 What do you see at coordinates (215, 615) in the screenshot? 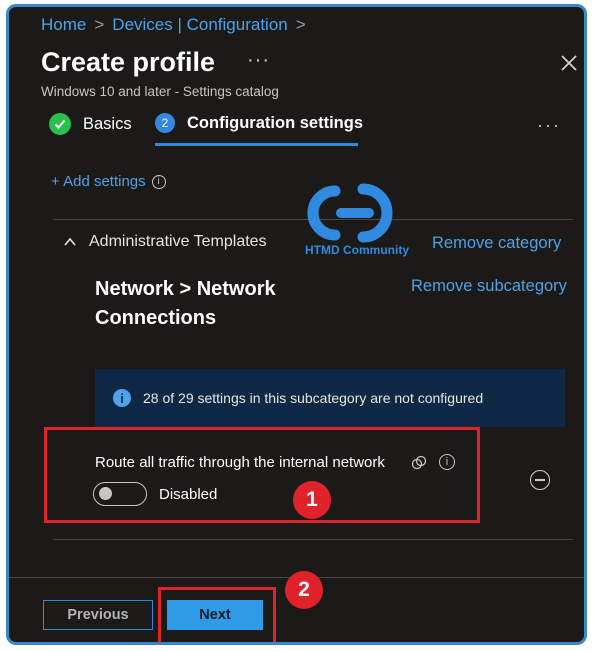
I see `next-button: Next` at bounding box center [215, 615].